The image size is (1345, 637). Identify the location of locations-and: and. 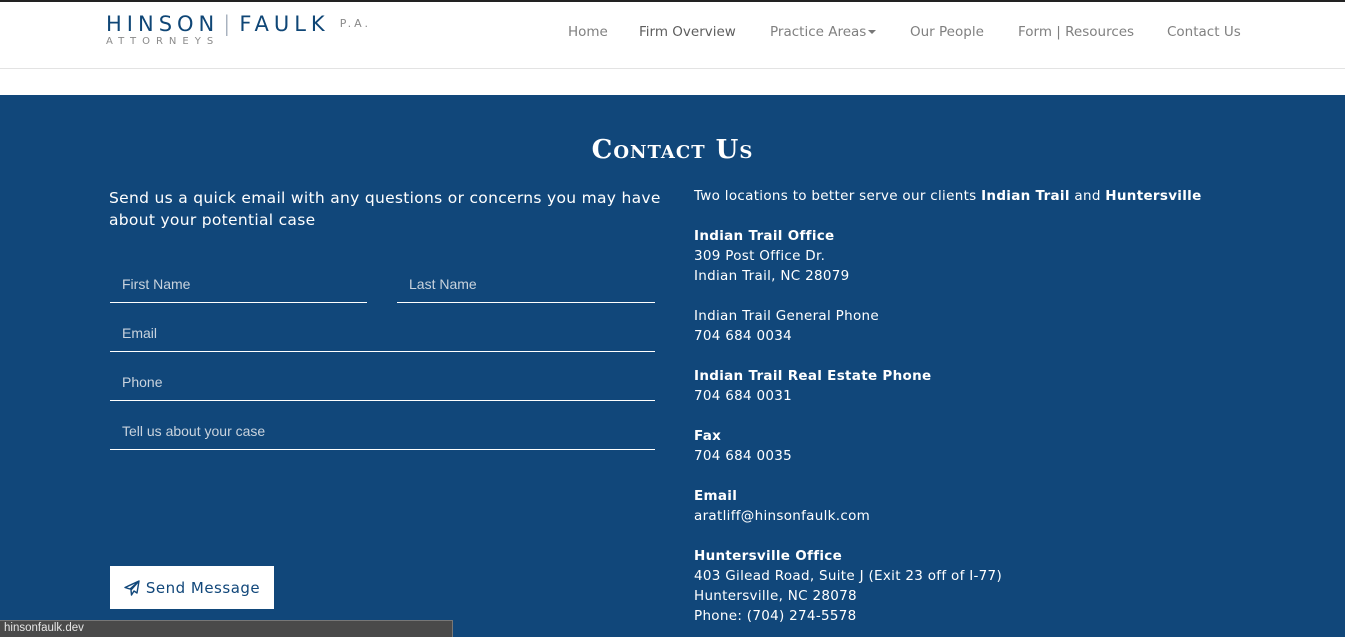
(1087, 196).